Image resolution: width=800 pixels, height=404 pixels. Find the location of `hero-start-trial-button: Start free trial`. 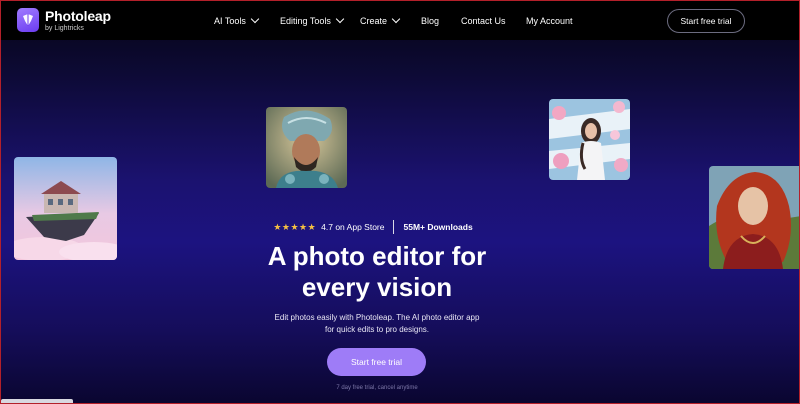

hero-start-trial-button: Start free trial is located at coordinates (376, 362).